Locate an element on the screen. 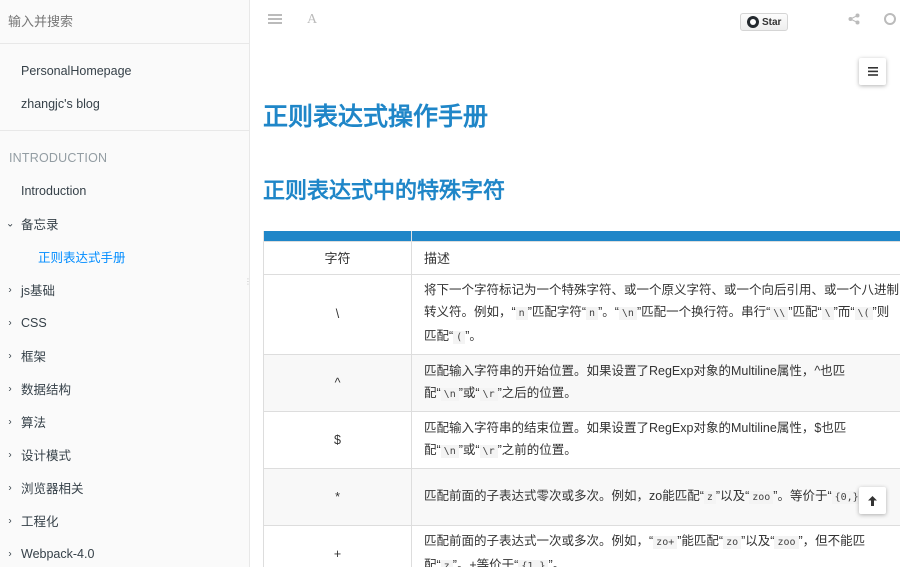  sidebar-item-label: Webpack-4.0 is located at coordinates (58, 553).